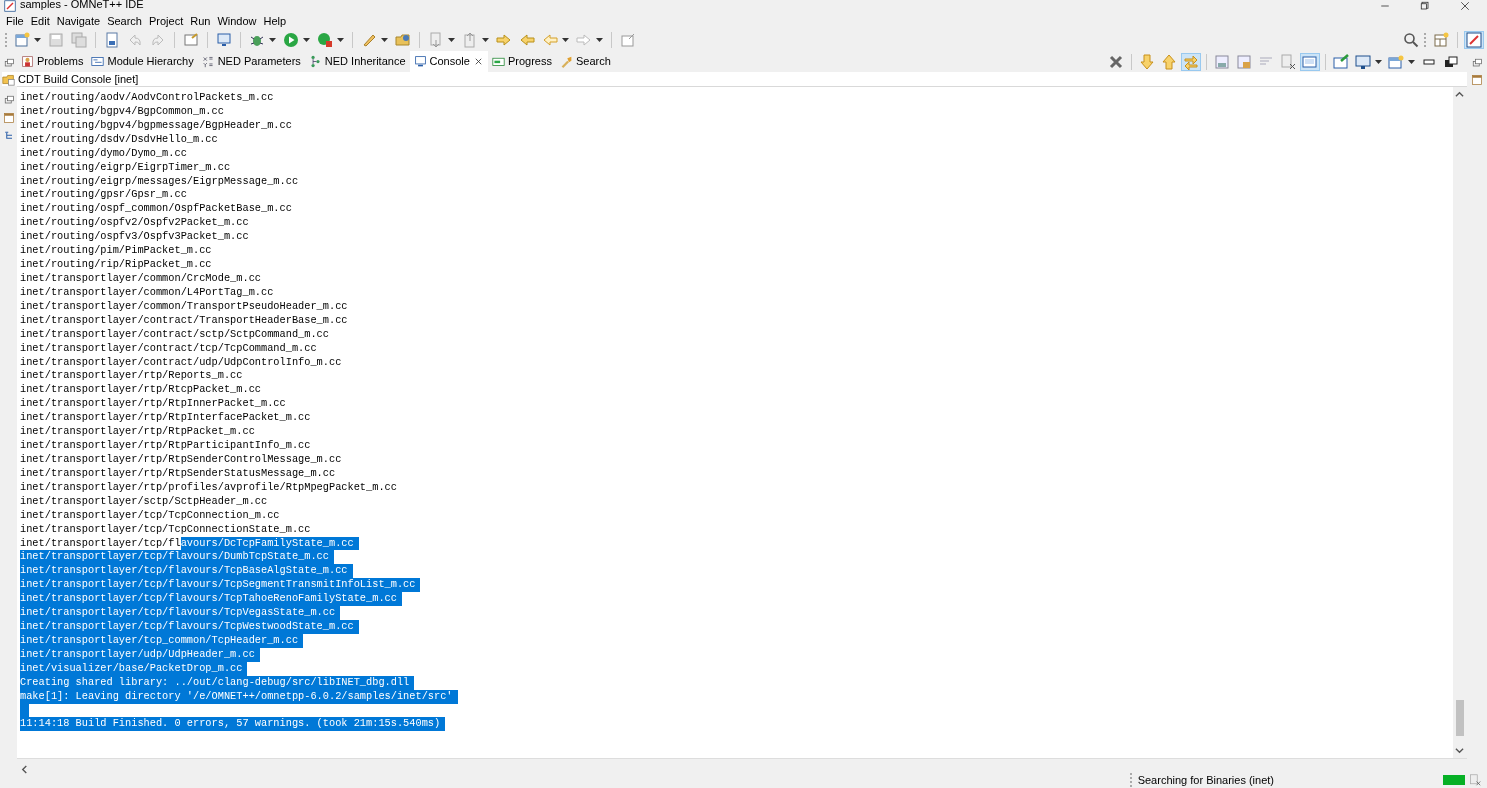 The width and height of the screenshot is (1487, 788). Describe the element at coordinates (150, 515) in the screenshot. I see `console-line: inet/transportlayer/tcp/TcpConnection_m.cc` at that location.